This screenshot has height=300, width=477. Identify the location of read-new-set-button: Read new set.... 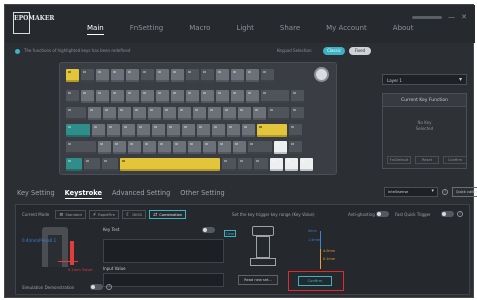
(258, 280).